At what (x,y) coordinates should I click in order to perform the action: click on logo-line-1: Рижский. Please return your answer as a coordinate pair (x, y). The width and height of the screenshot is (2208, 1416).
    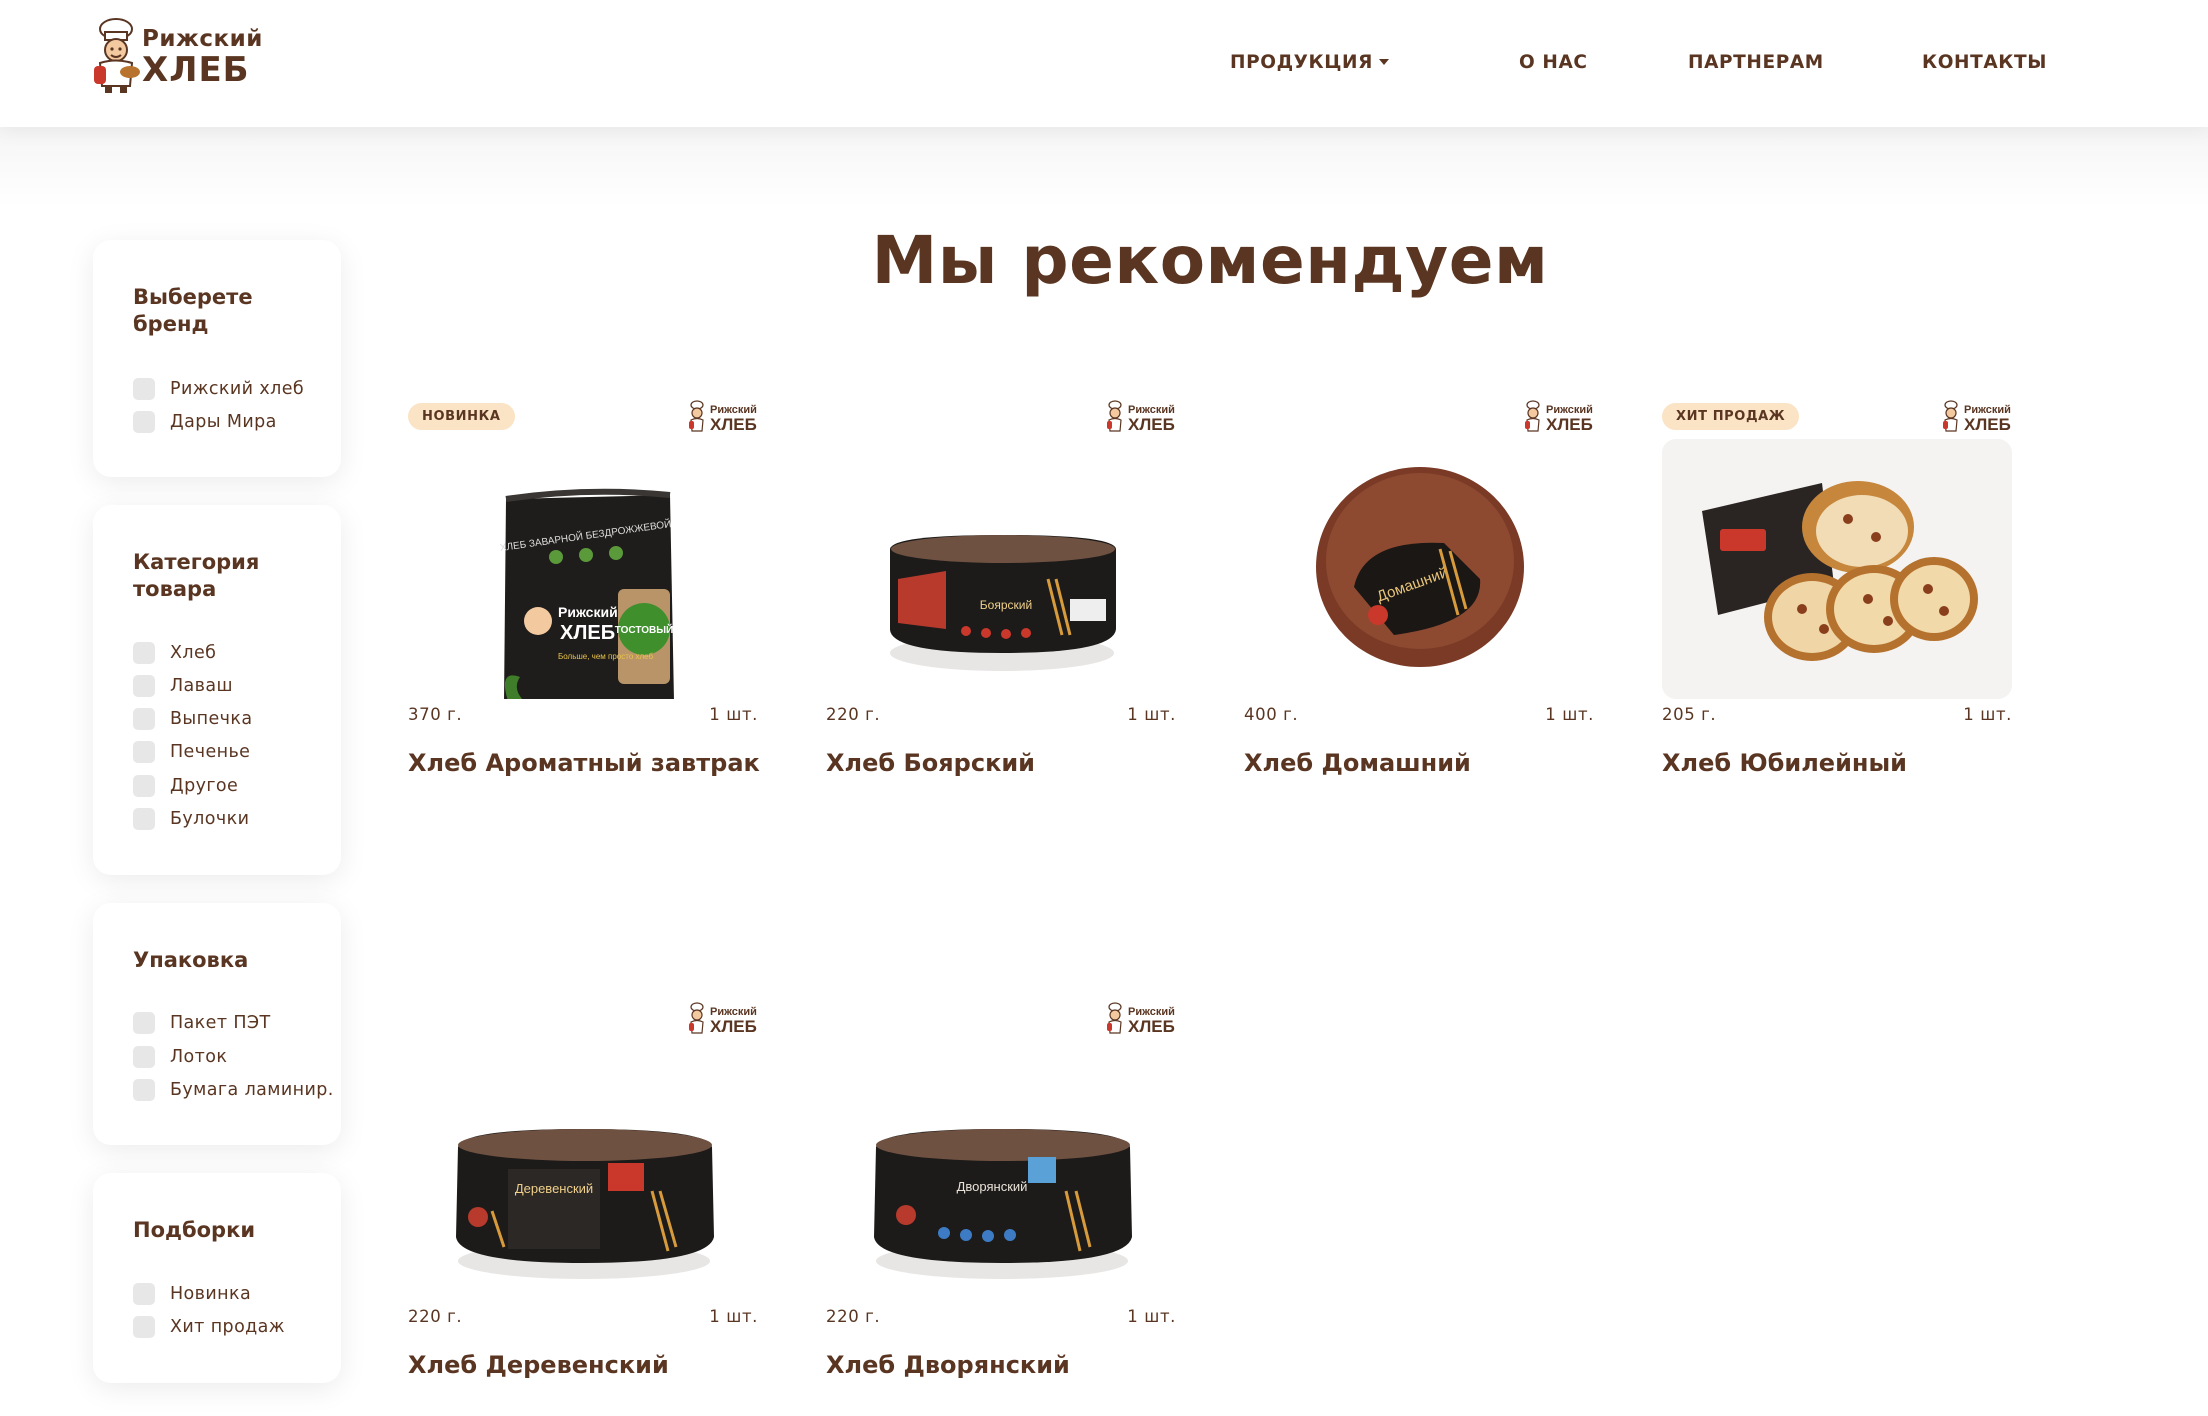
    Looking at the image, I should click on (202, 39).